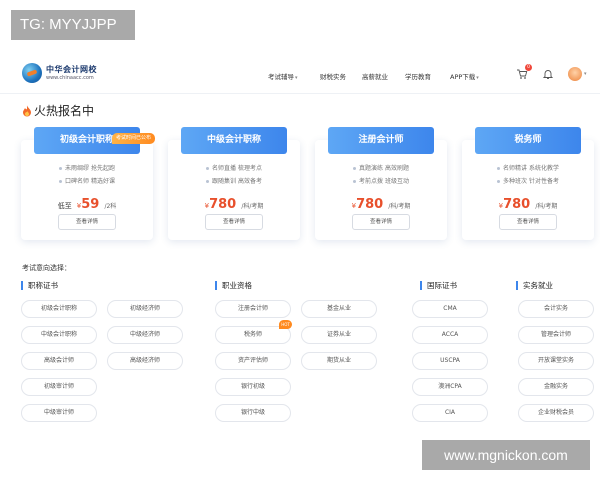  I want to click on exam-option: 开放课堂实务, so click(556, 361).